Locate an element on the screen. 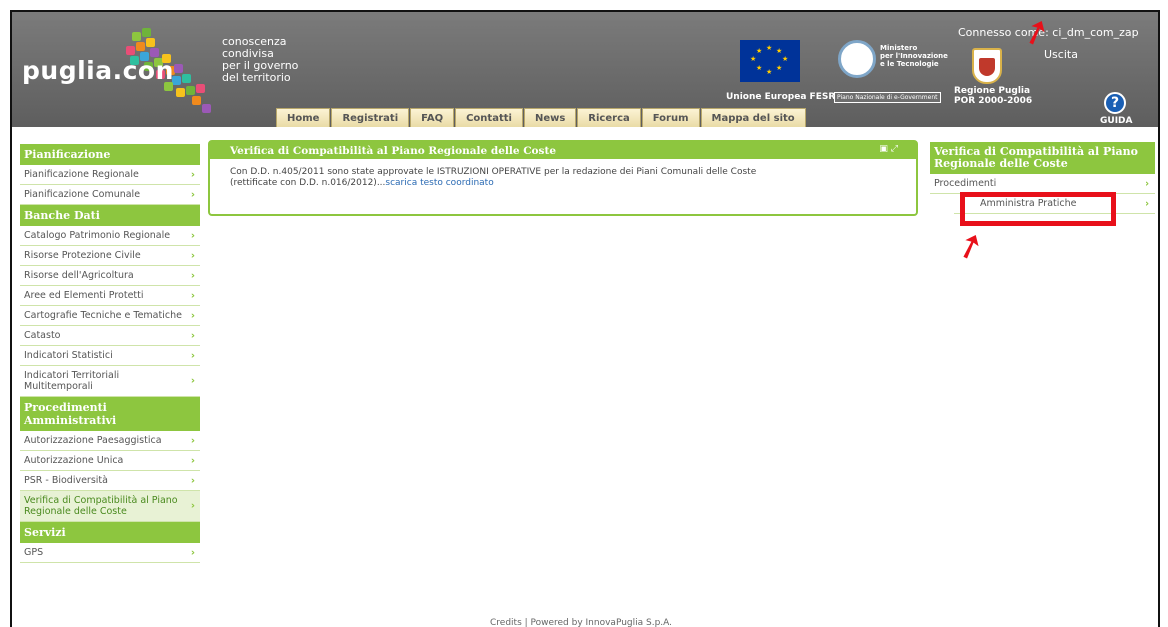 The height and width of the screenshot is (627, 1168). footer: Credits | Powered by InnovaPuglia S.p.A. is located at coordinates (581, 622).